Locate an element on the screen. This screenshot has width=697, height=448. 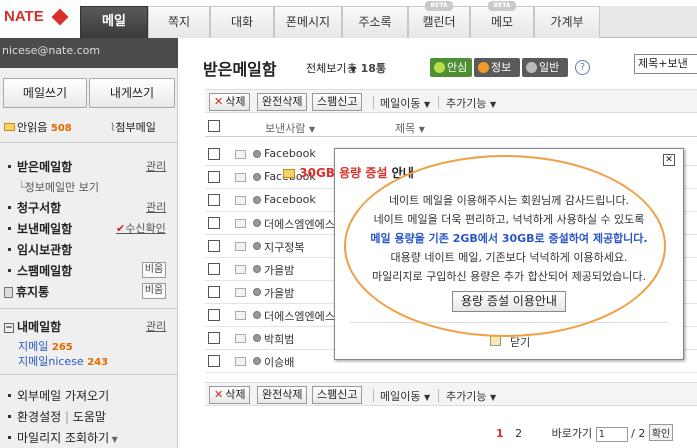
folder-gmail-nicese: 지메일nicese 243 is located at coordinates (63, 361).